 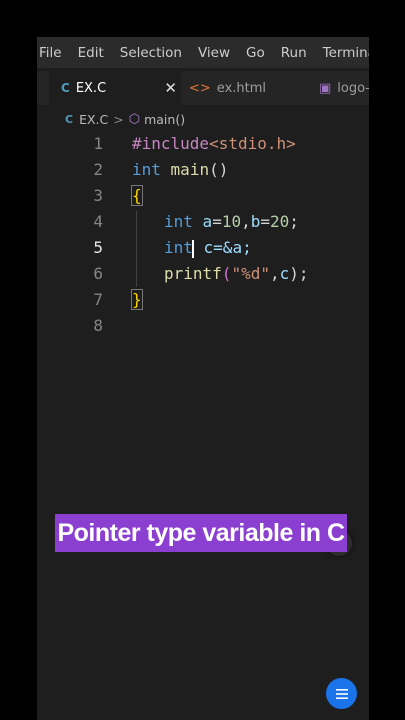 What do you see at coordinates (137, 195) in the screenshot?
I see `line-content: {` at bounding box center [137, 195].